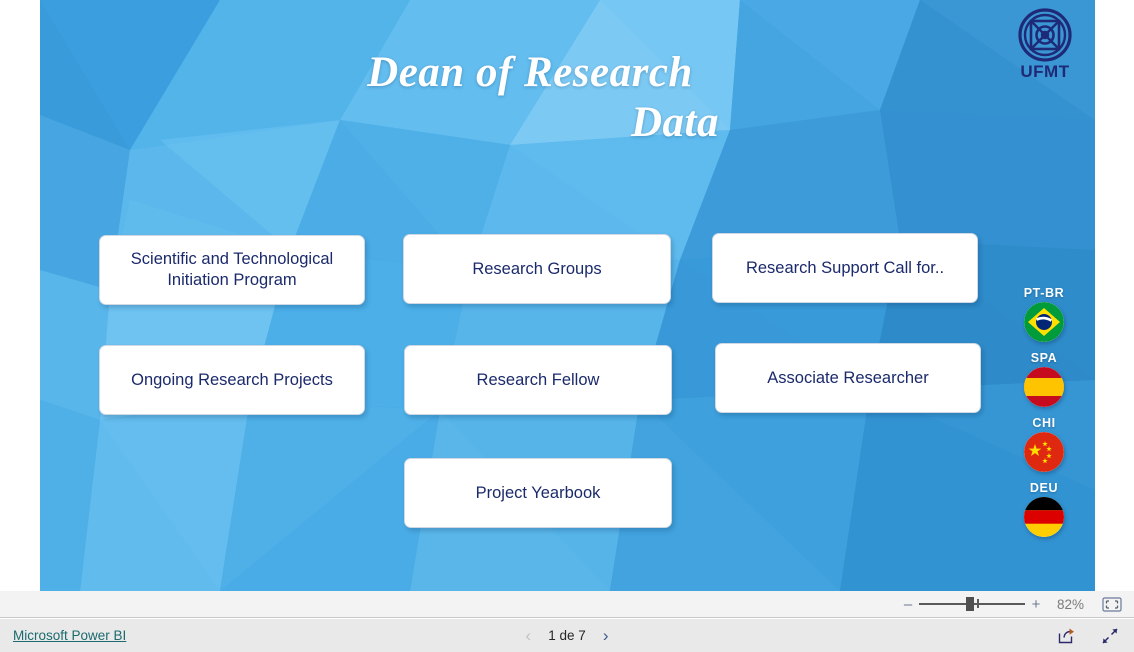 The image size is (1134, 652). I want to click on zoom-out-button: –, so click(908, 604).